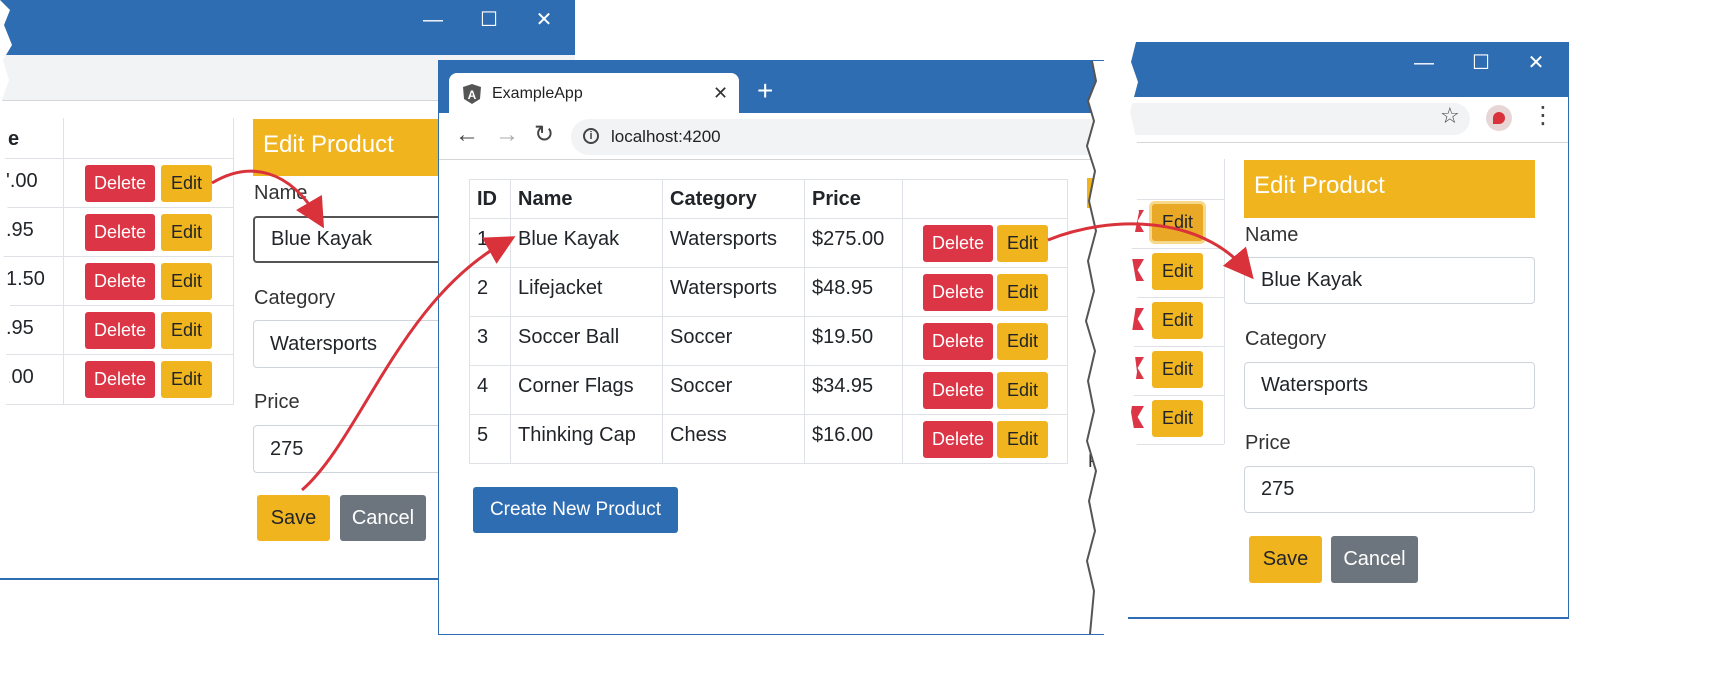 Image resolution: width=1725 pixels, height=700 pixels. Describe the element at coordinates (490, 390) in the screenshot. I see `cell-id: 4` at that location.